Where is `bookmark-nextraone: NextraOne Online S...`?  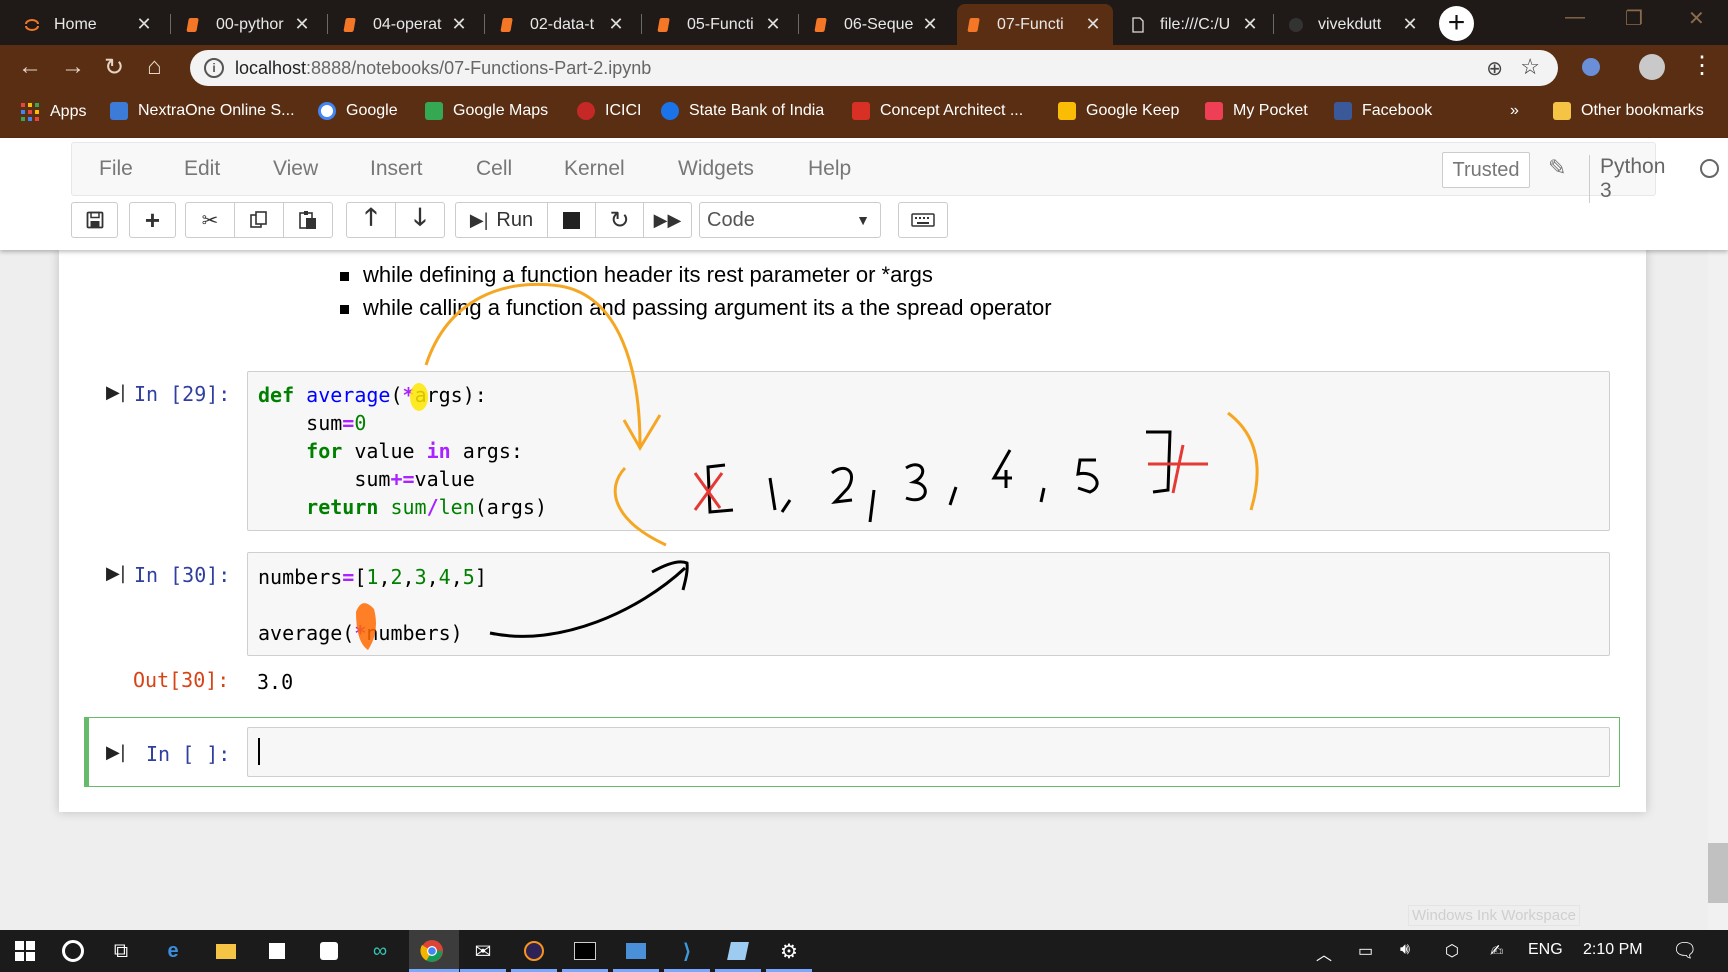 bookmark-nextraone: NextraOne Online S... is located at coordinates (202, 111).